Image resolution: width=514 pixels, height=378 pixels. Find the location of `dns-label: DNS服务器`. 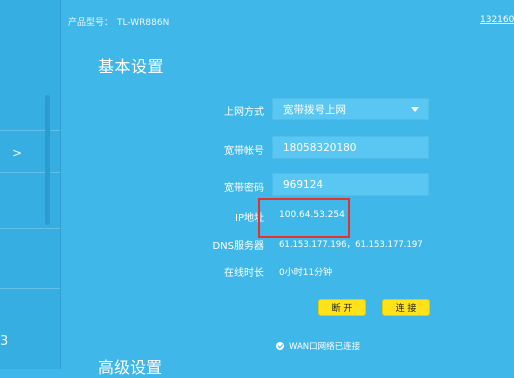

dns-label: DNS服务器 is located at coordinates (238, 246).